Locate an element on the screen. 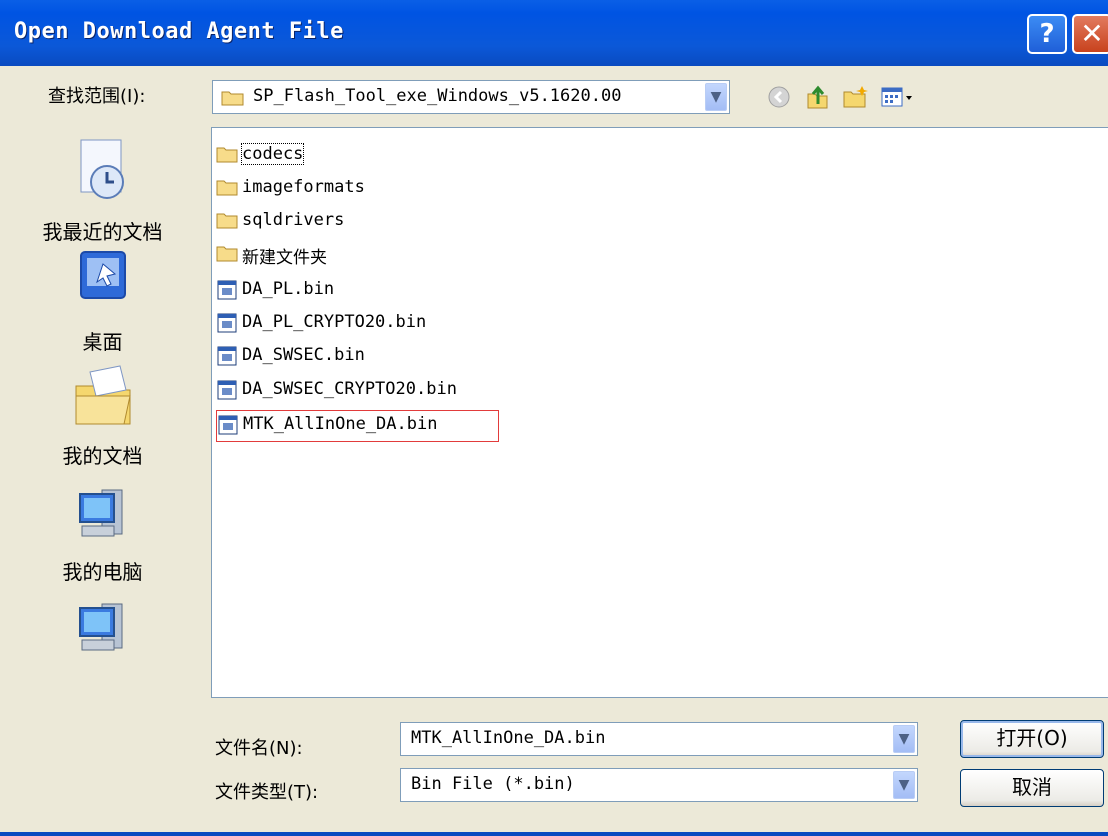 This screenshot has height=836, width=1108. look-in-label: 查找范围(I): is located at coordinates (97, 96).